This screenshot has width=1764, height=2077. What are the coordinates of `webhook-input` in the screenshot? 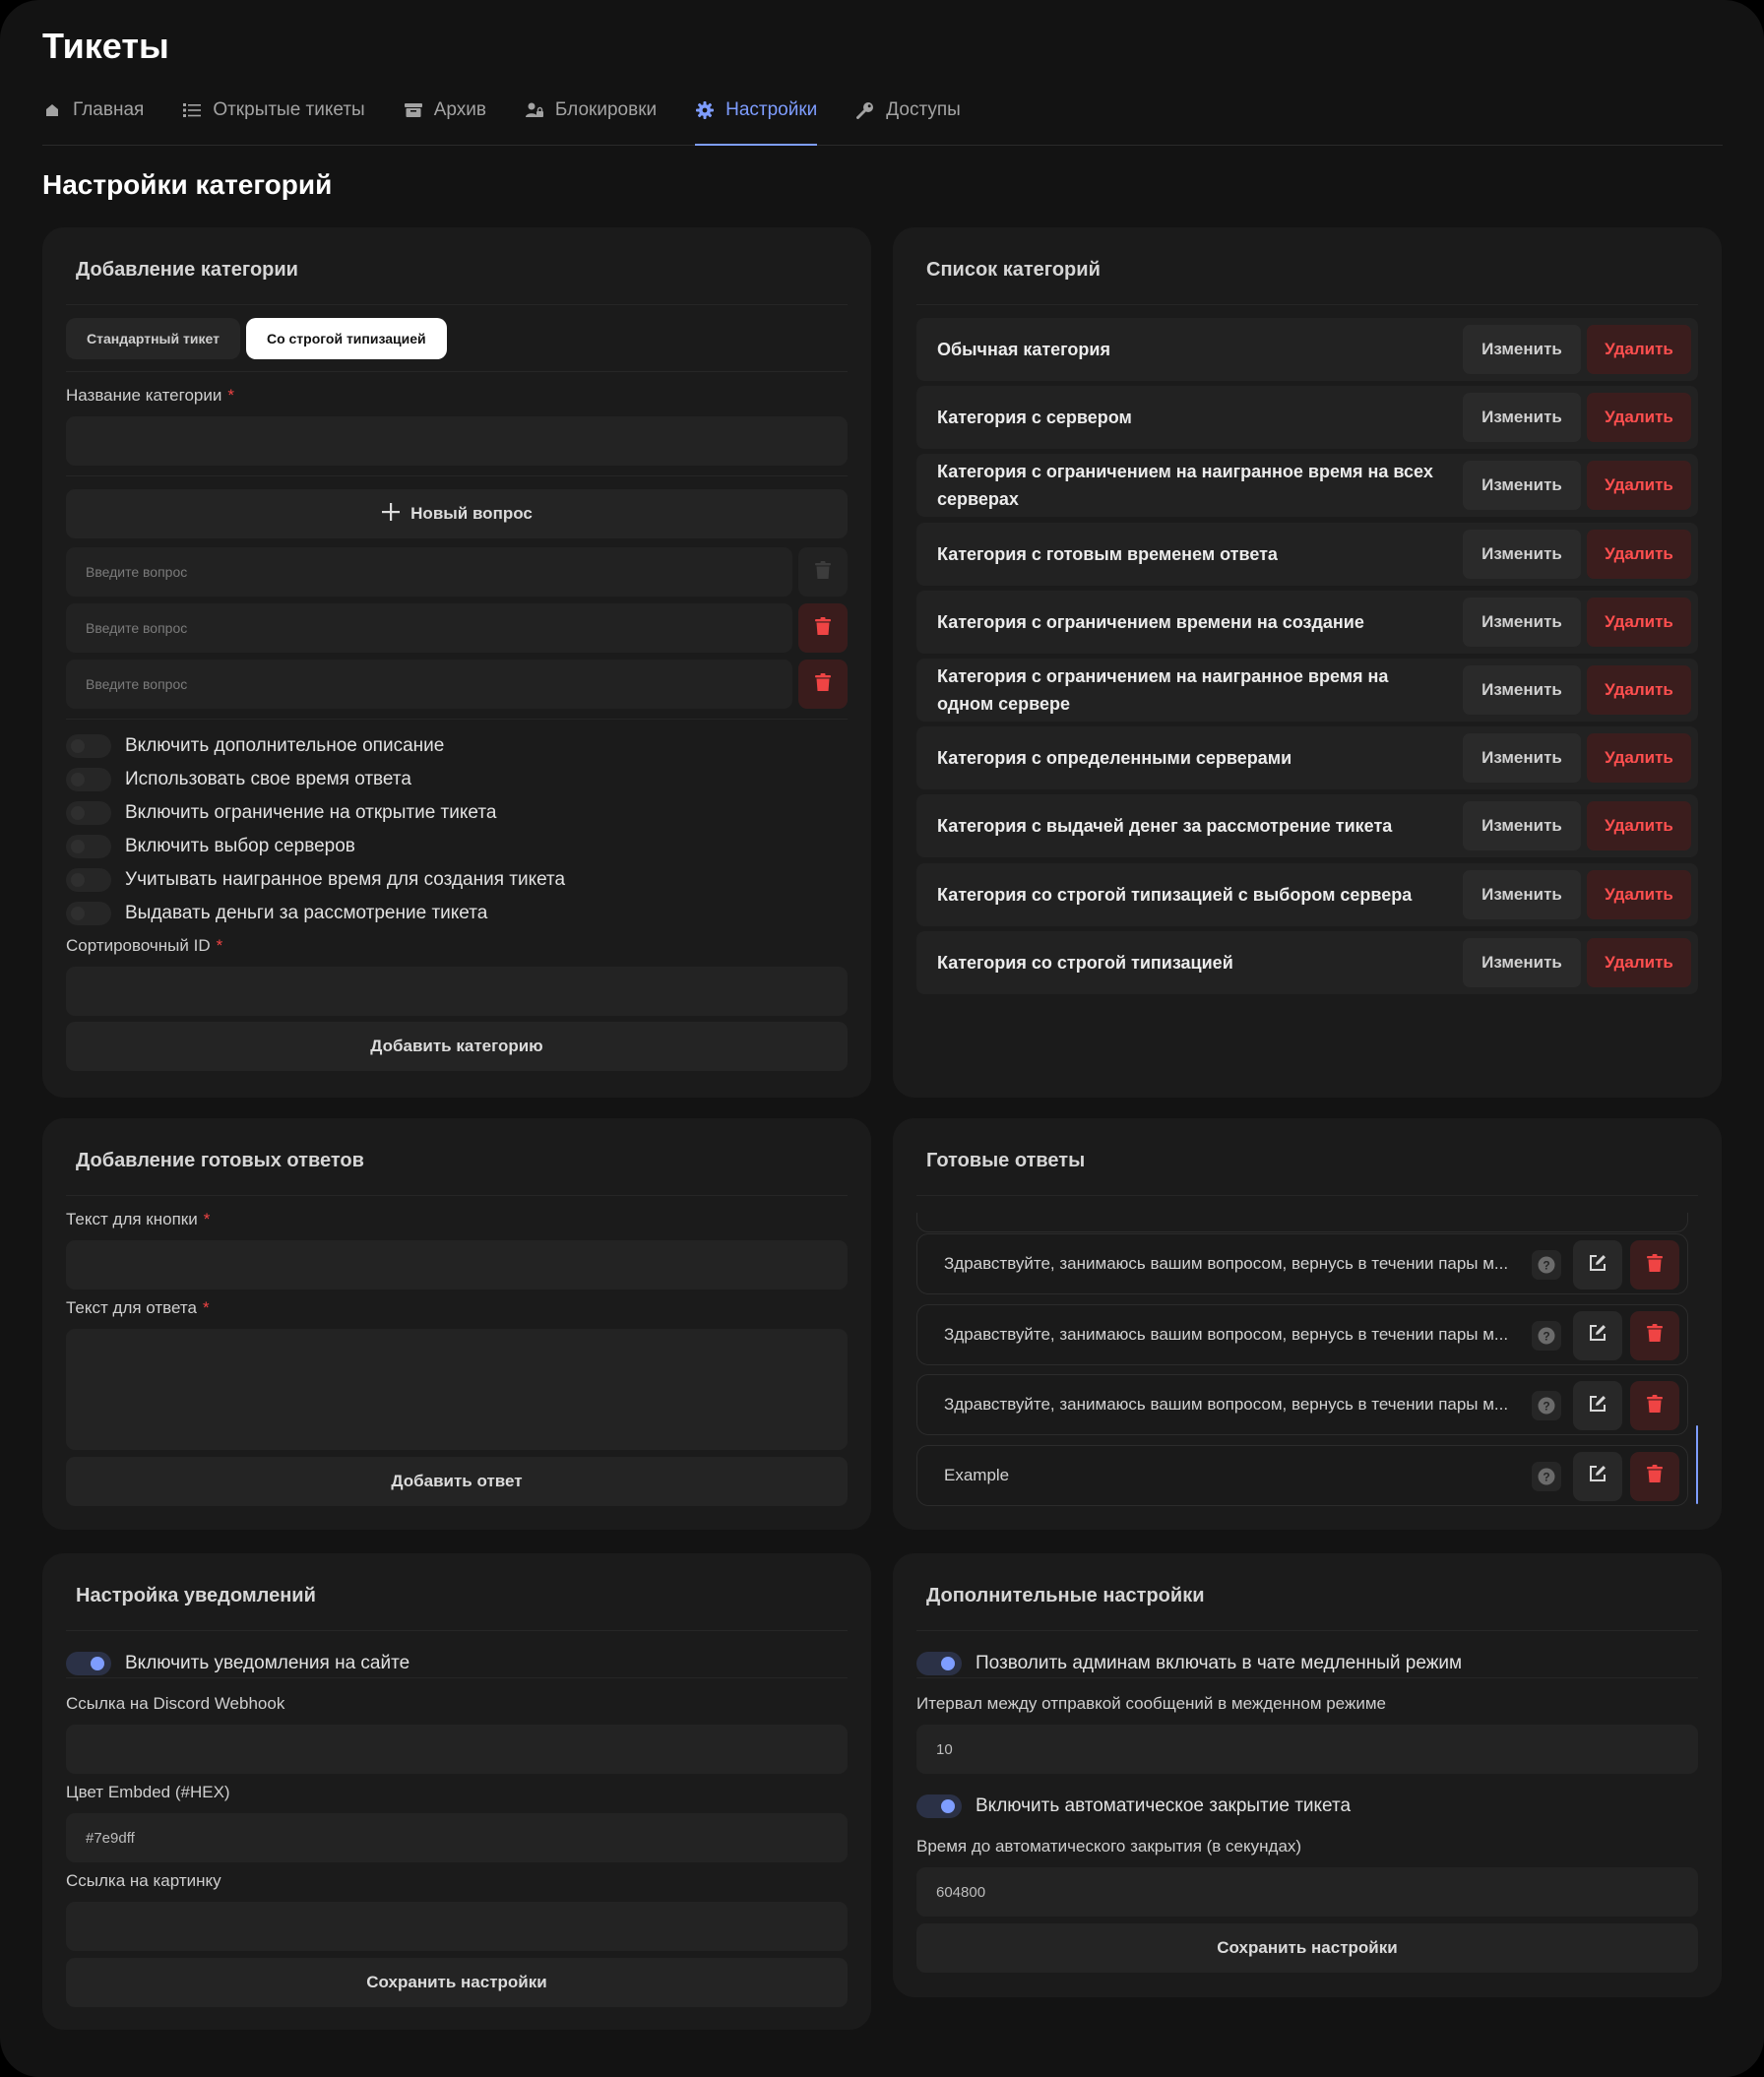 It's located at (457, 1749).